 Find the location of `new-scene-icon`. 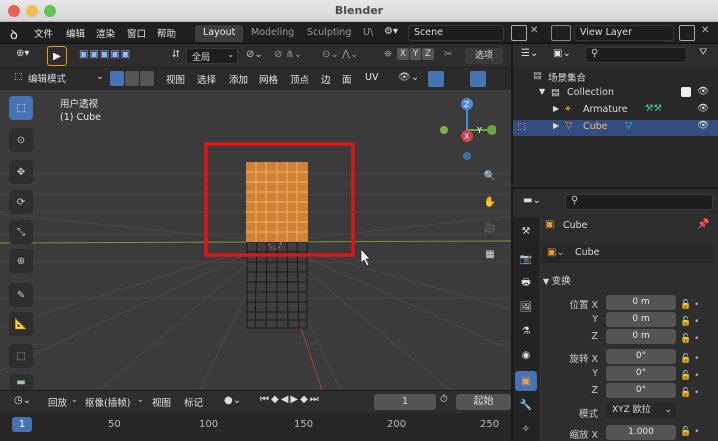

new-scene-icon is located at coordinates (519, 33).